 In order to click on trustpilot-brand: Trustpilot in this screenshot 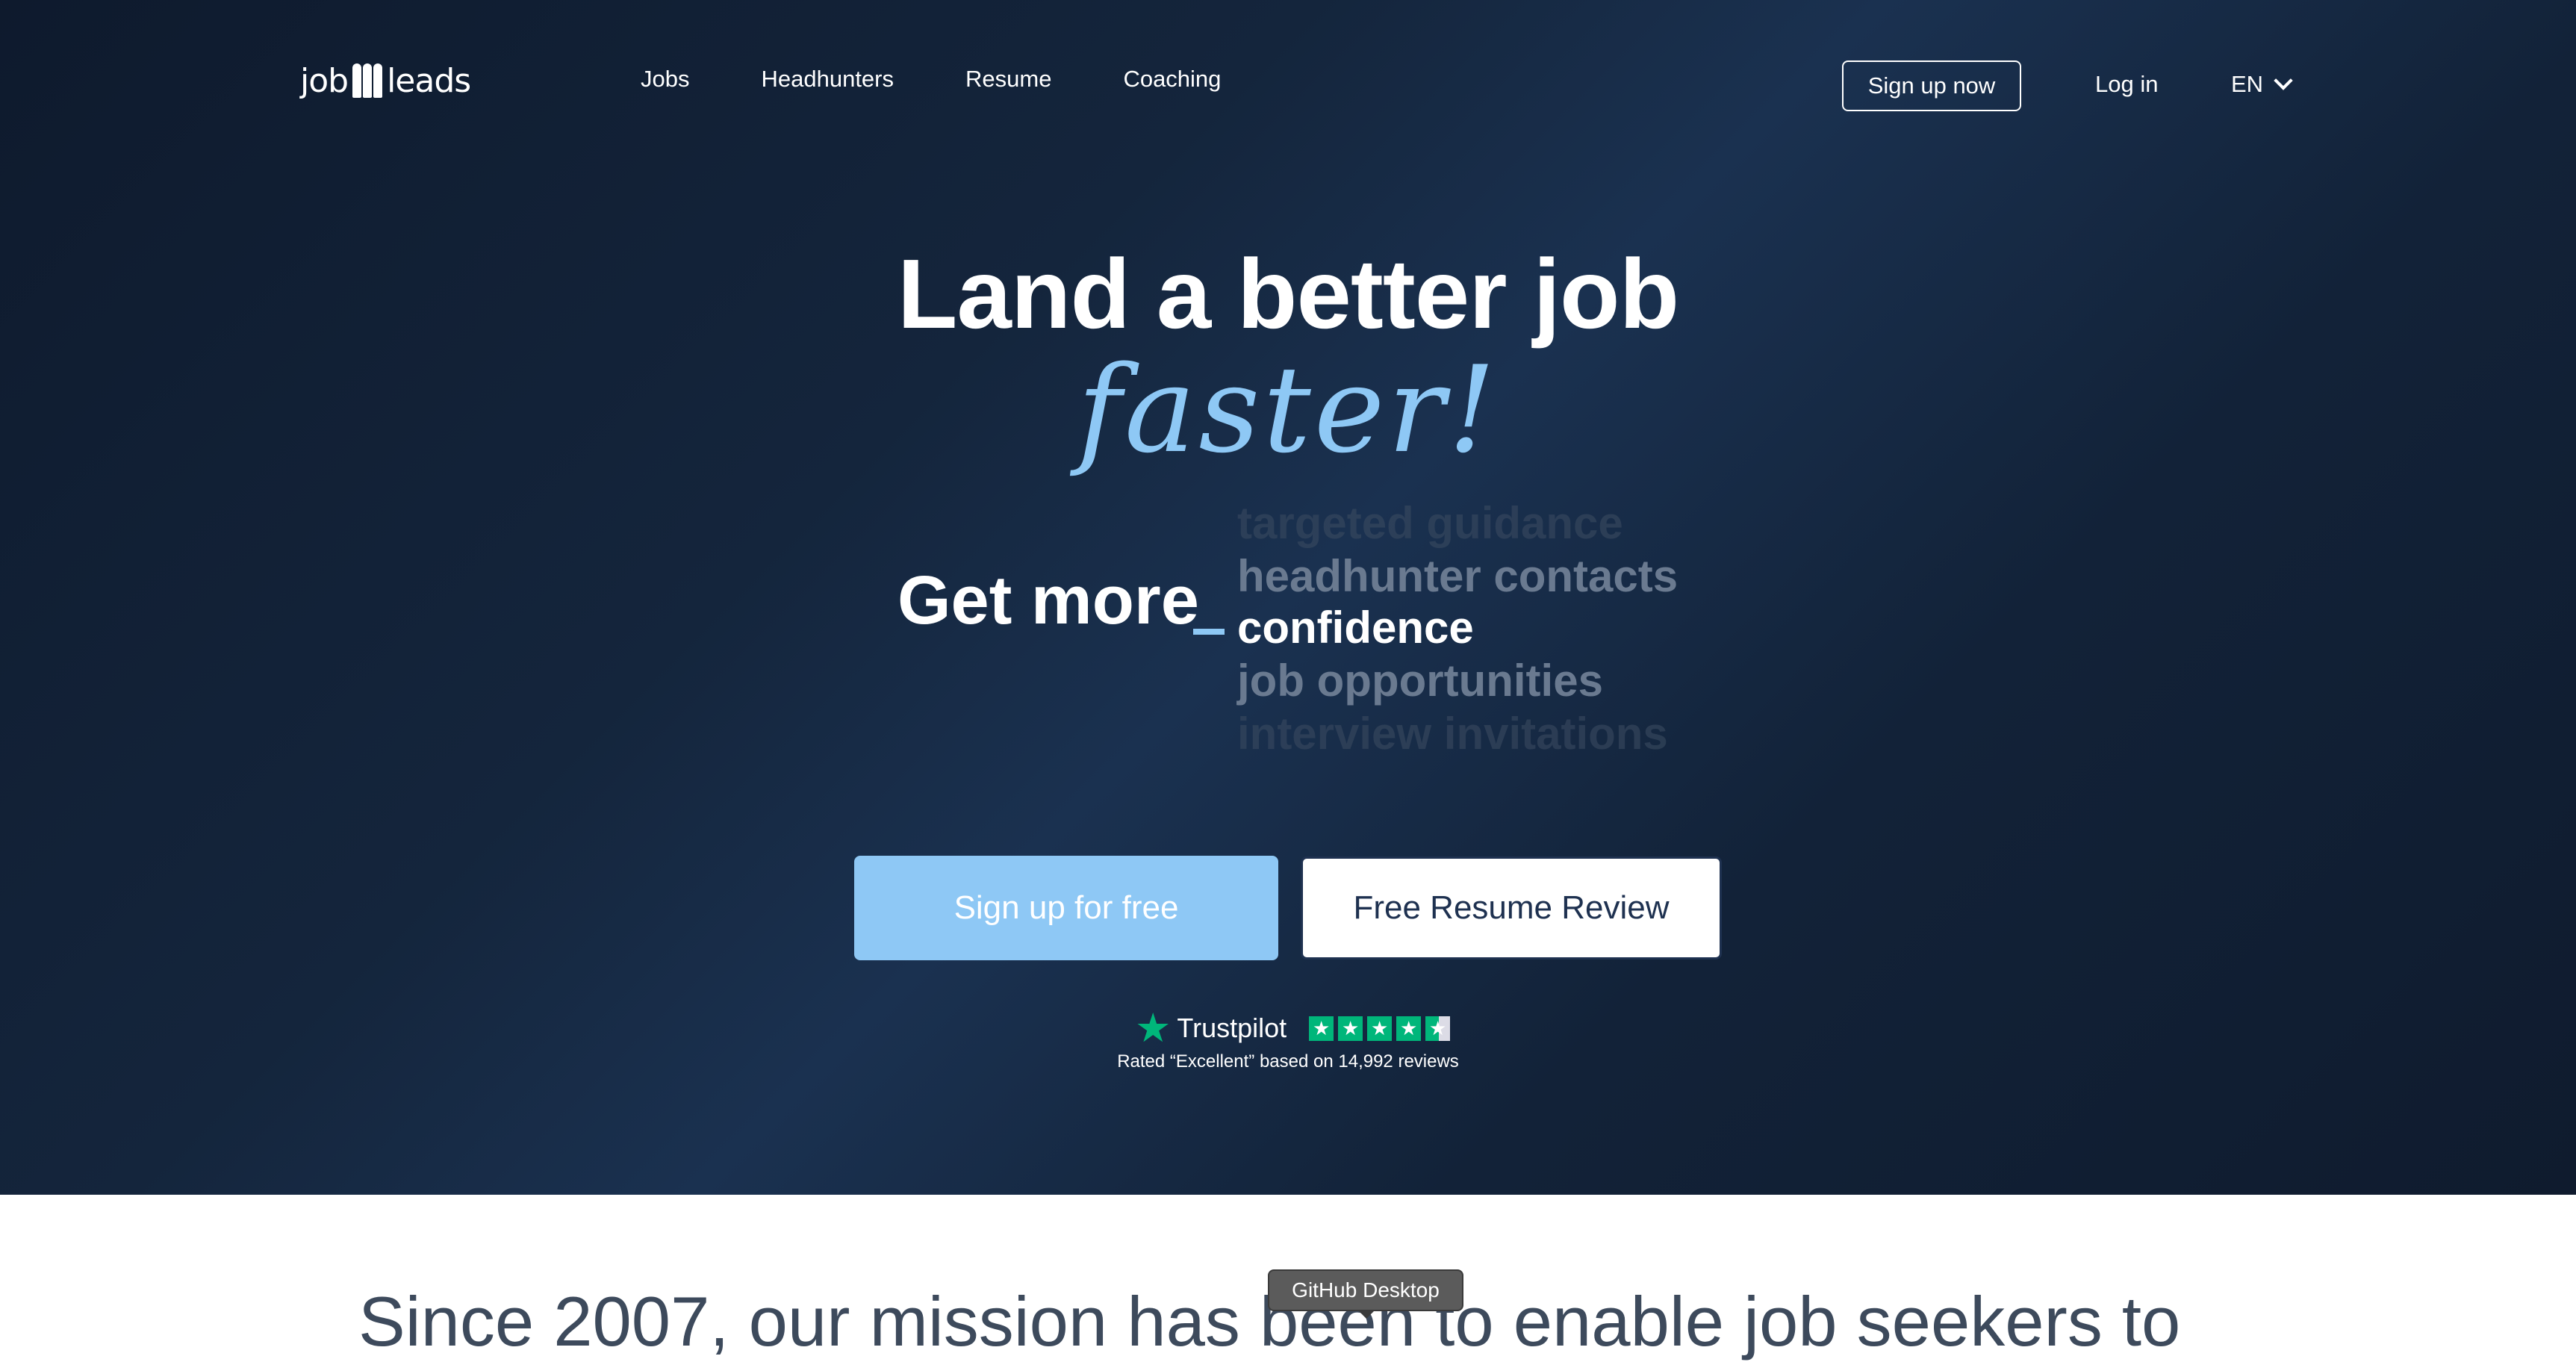, I will do `click(1232, 1028)`.